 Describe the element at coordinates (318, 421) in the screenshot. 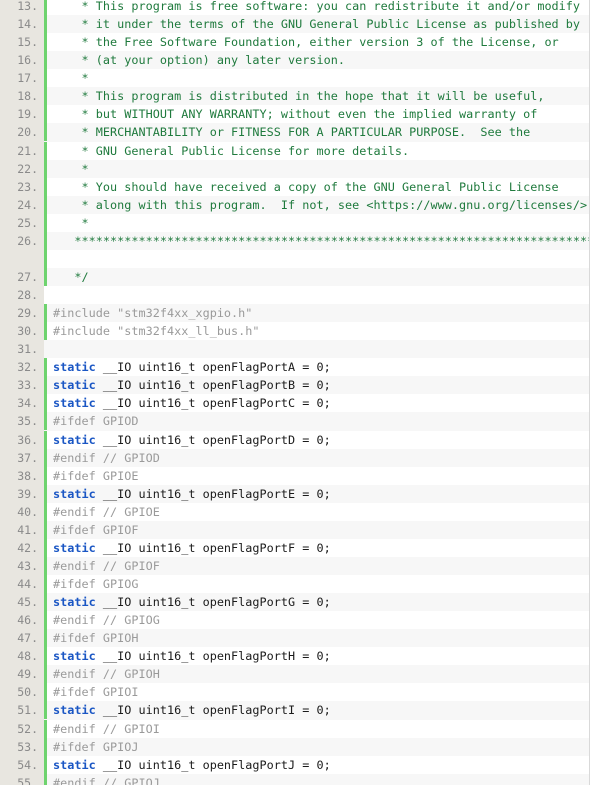

I see `code-line-text: #ifdef GPIOD` at that location.